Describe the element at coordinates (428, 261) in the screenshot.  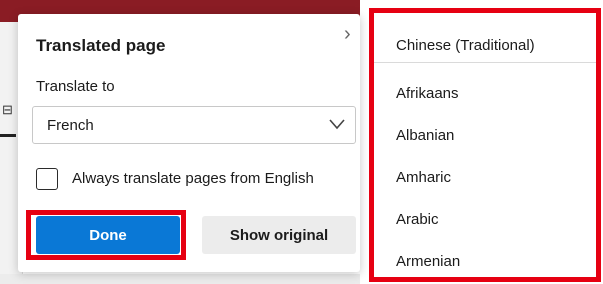
I see `dropdown-item-armenian: Armenian` at that location.